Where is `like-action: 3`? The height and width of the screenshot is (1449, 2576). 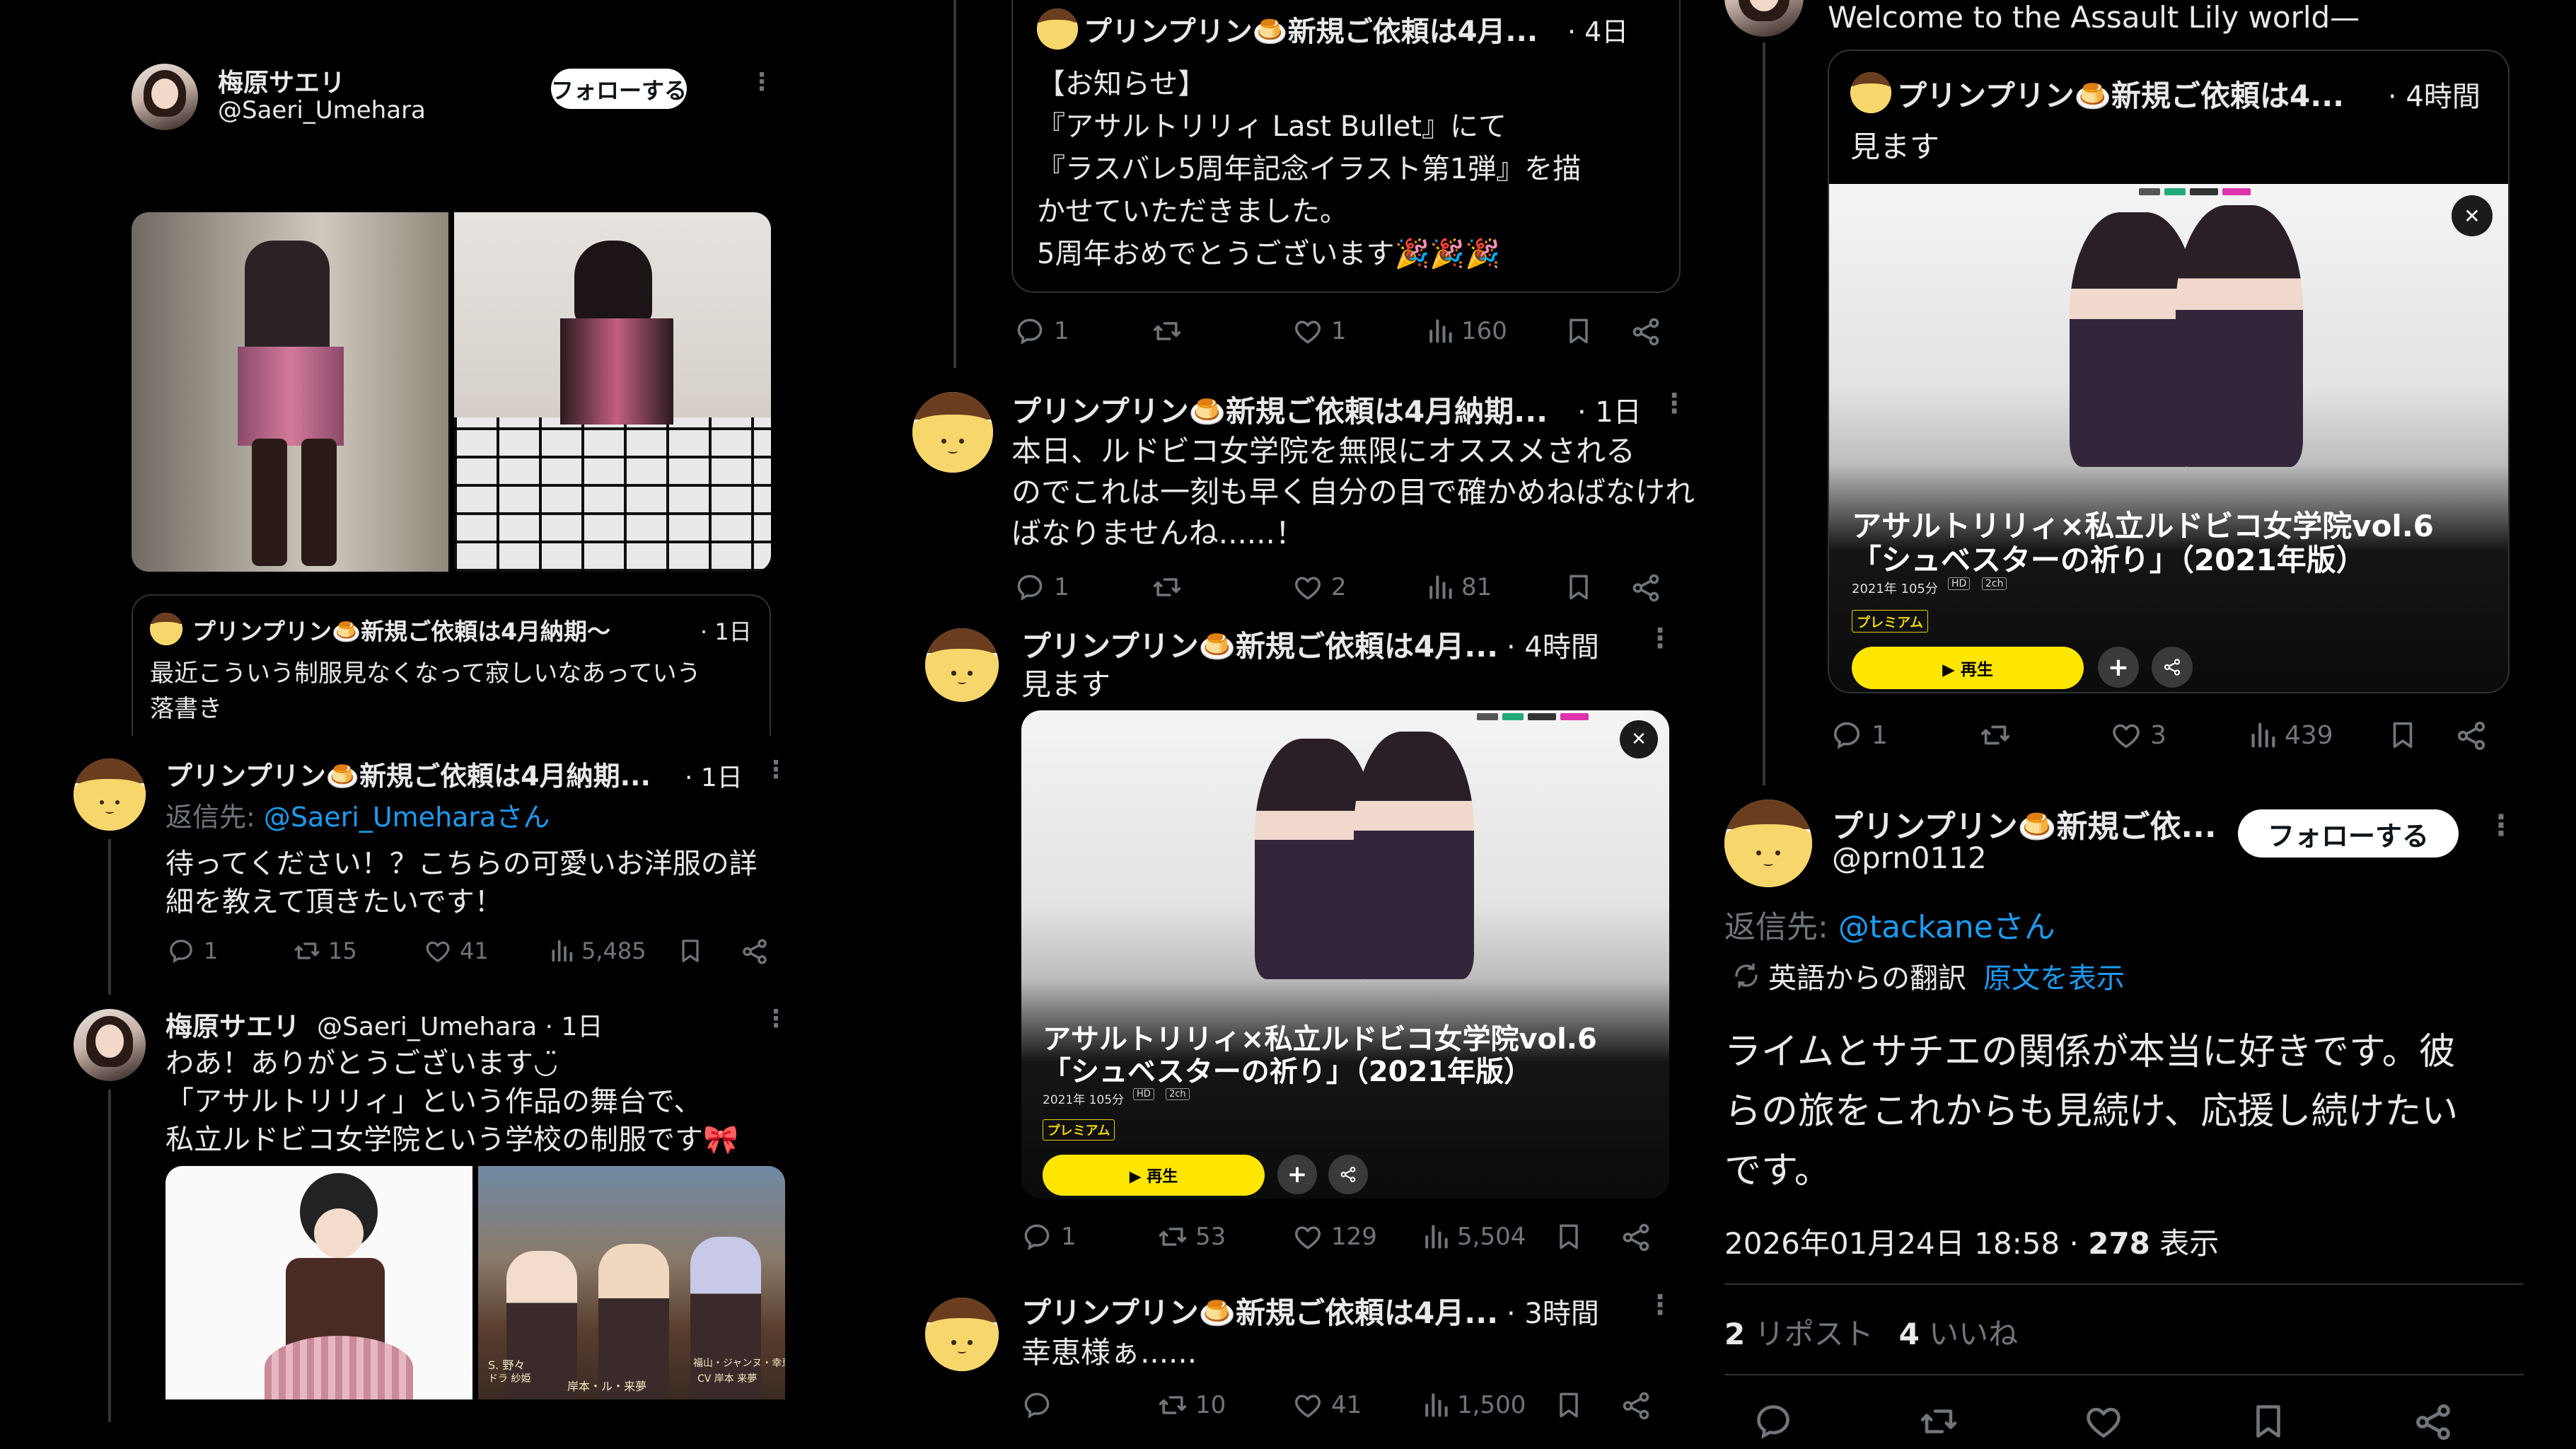 like-action: 3 is located at coordinates (2137, 735).